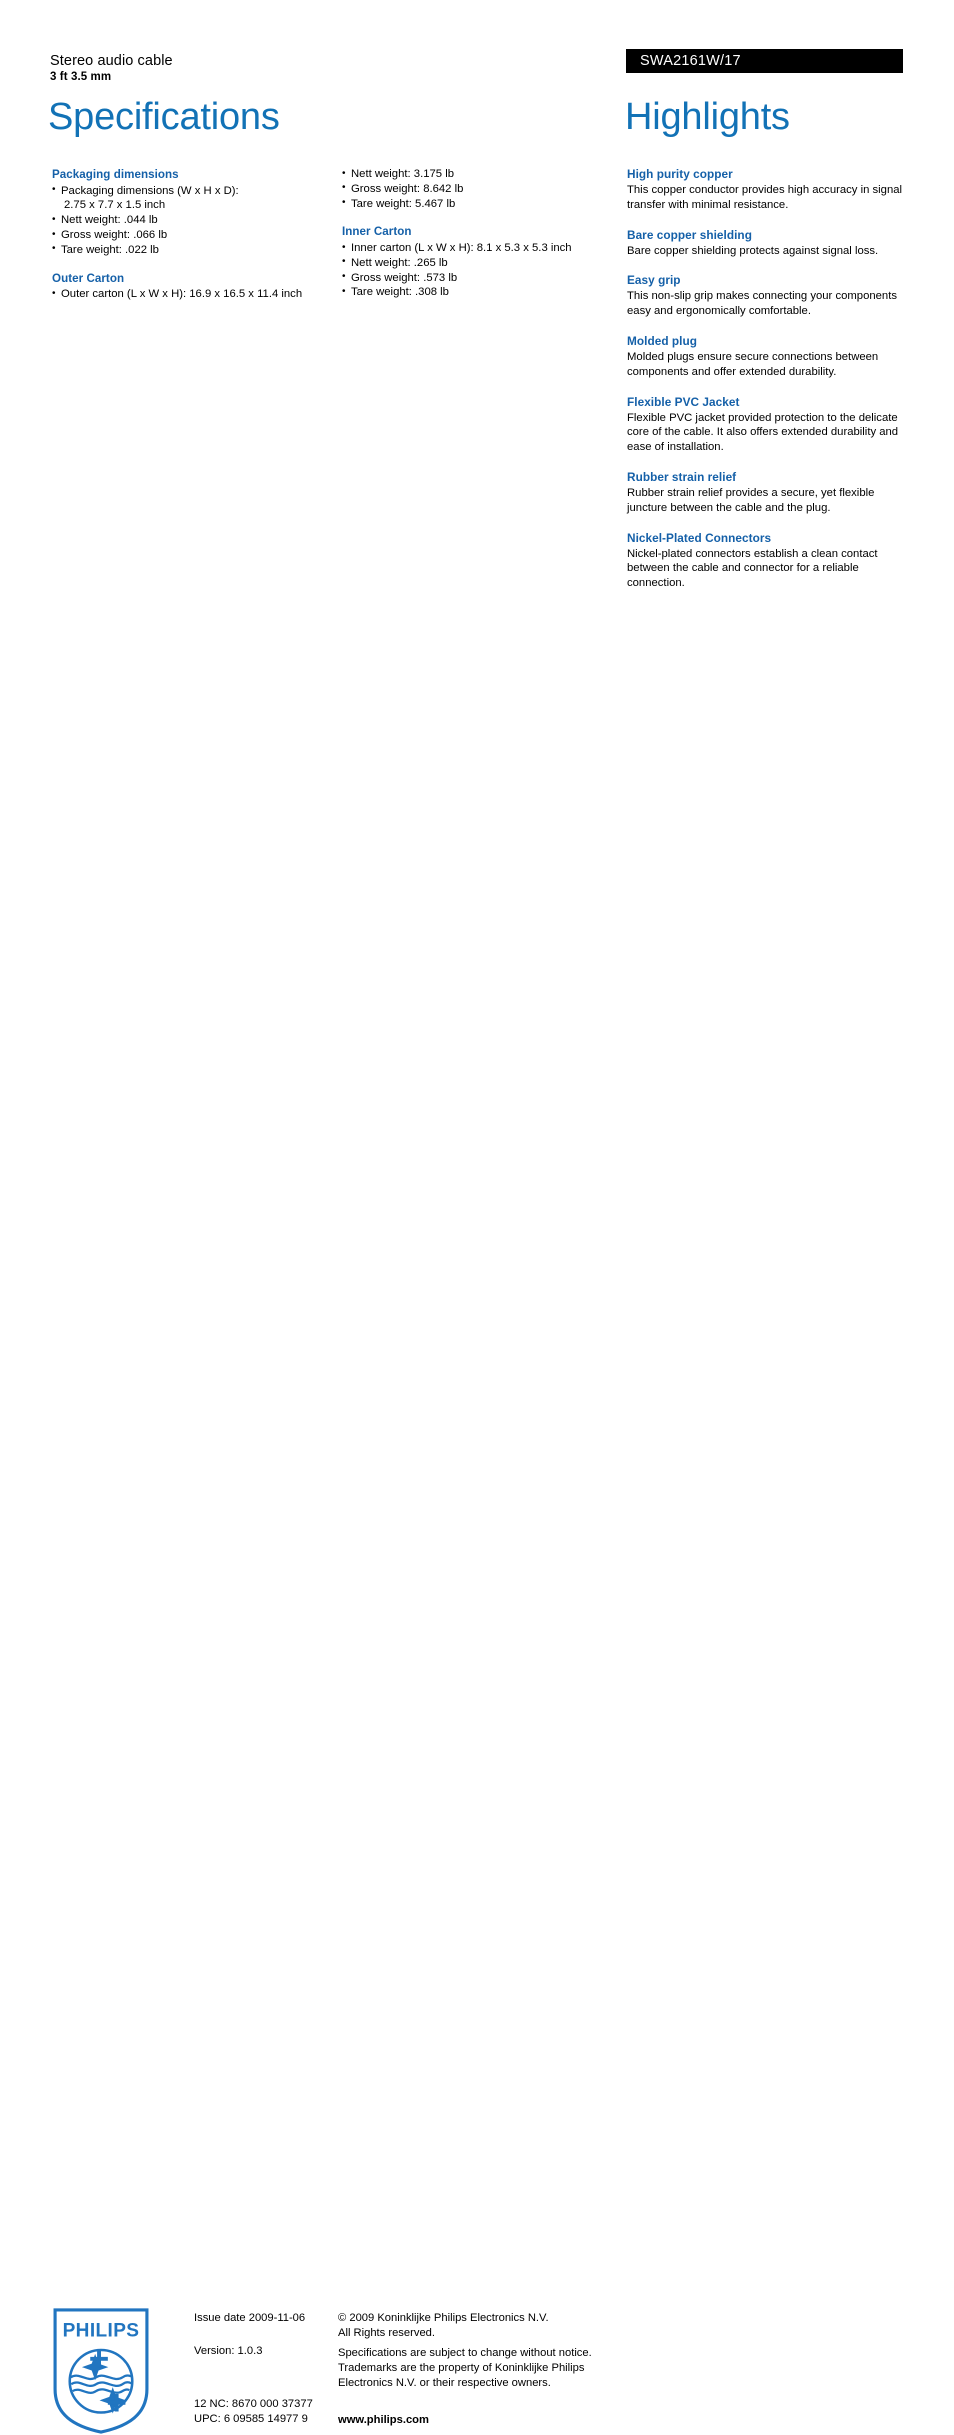  Describe the element at coordinates (383, 2420) in the screenshot. I see `website-link: www.philips.com` at that location.